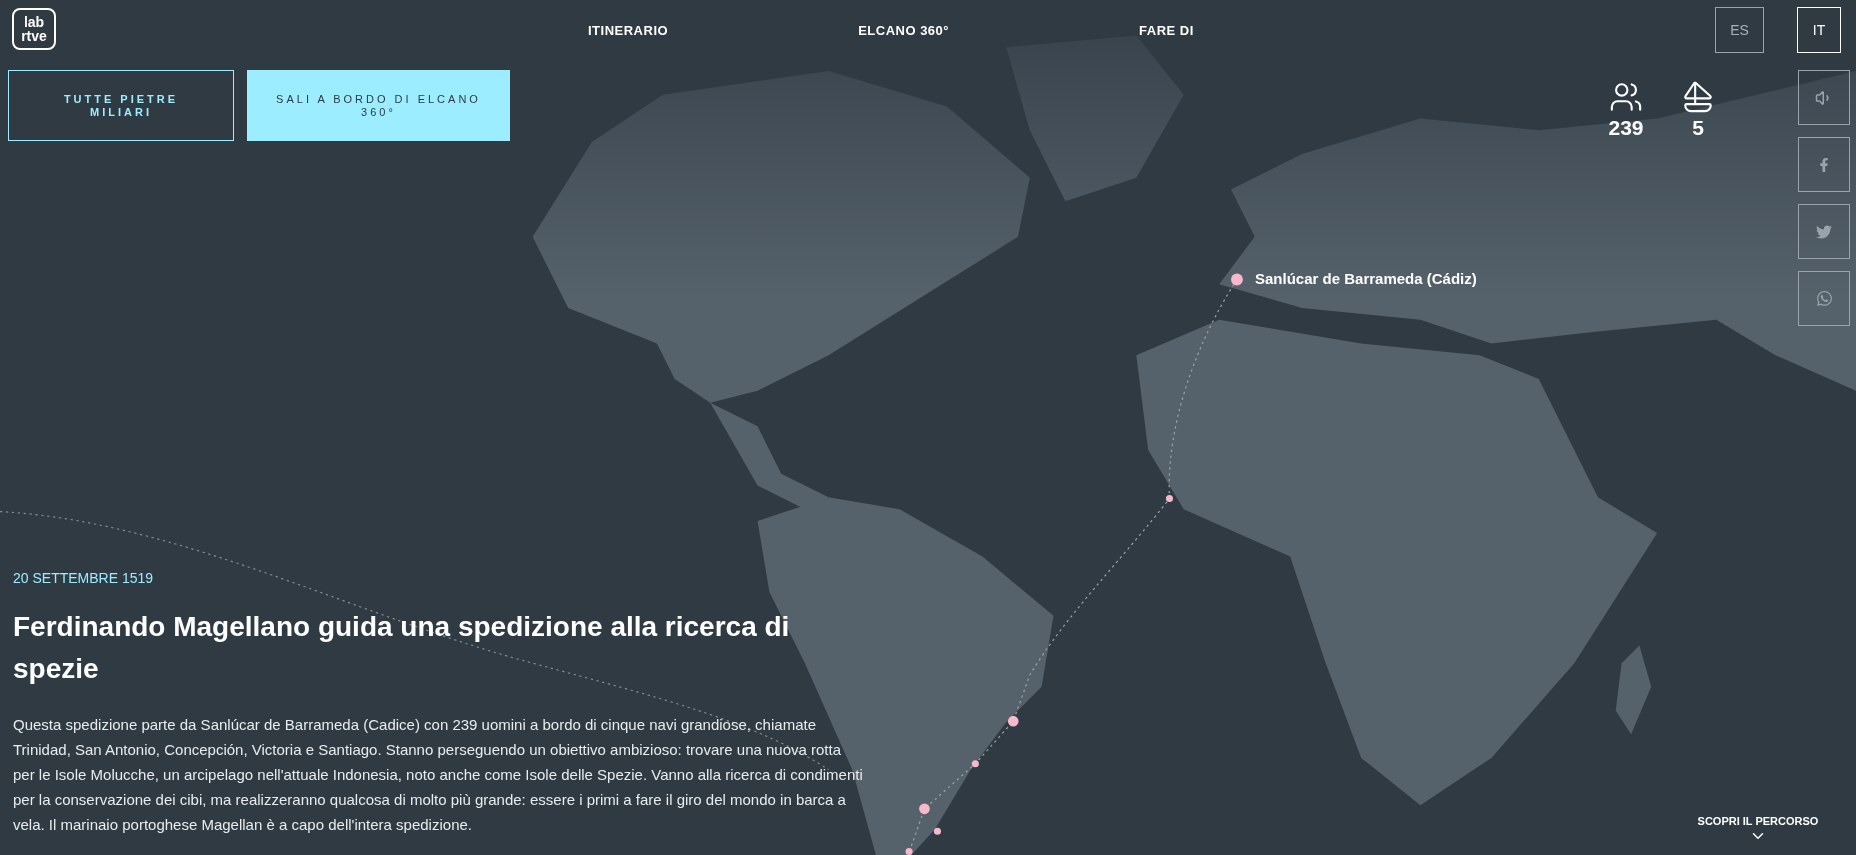 The width and height of the screenshot is (1856, 855). I want to click on people-icon, so click(1626, 97).